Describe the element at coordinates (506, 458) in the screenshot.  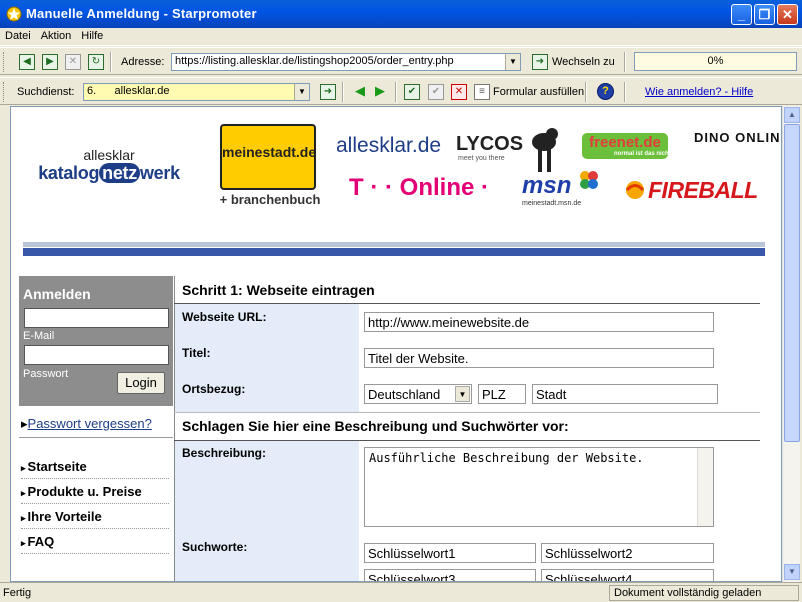
I see `description-value: Ausführliche Beschreibung der Website.` at that location.